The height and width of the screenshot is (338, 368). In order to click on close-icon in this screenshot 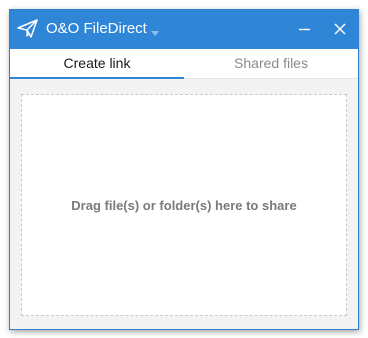, I will do `click(340, 29)`.